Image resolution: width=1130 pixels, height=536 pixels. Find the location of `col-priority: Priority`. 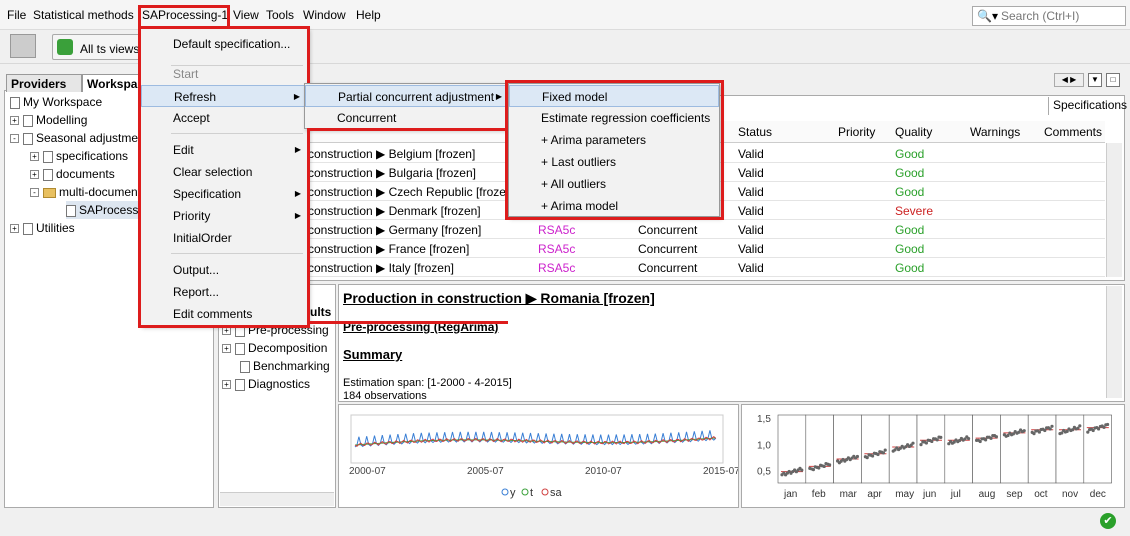

col-priority: Priority is located at coordinates (856, 132).